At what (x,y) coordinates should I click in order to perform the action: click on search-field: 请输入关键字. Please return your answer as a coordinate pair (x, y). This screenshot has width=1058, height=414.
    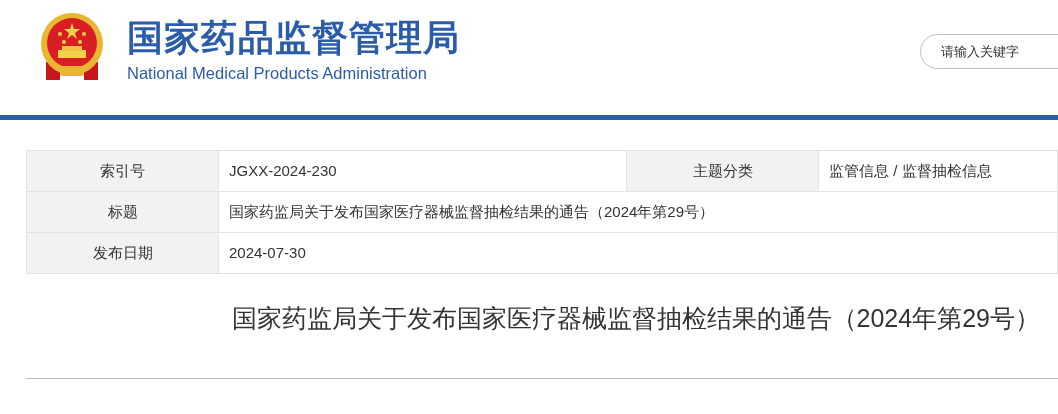
    Looking at the image, I should click on (989, 51).